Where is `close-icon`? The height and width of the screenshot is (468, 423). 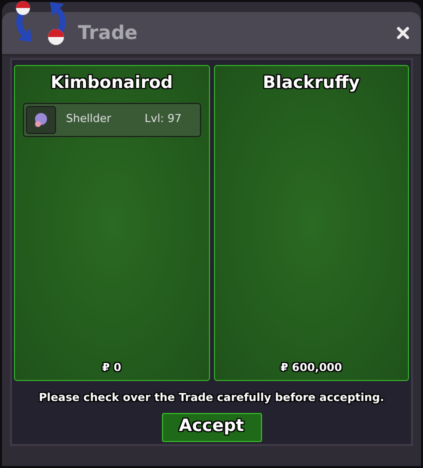 close-icon is located at coordinates (403, 33).